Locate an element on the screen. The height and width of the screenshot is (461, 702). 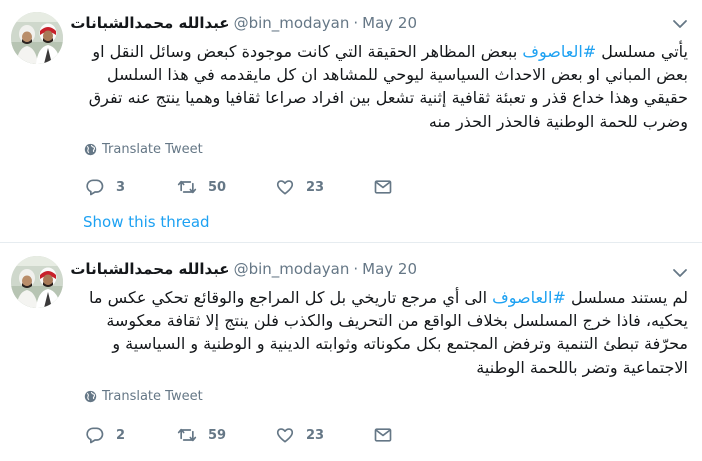
retweet-button: 59 is located at coordinates (201, 435).